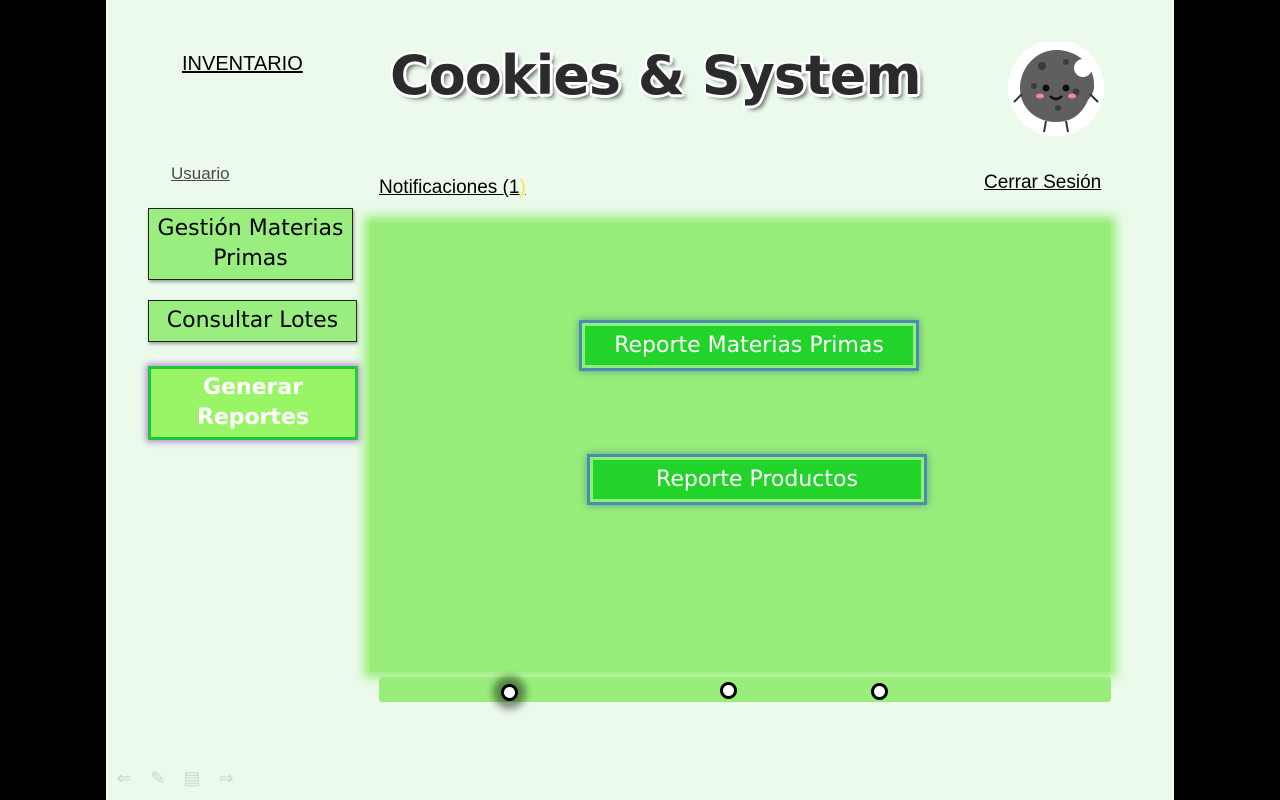 The width and height of the screenshot is (1280, 800). What do you see at coordinates (242, 64) in the screenshot?
I see `inventario-link: INVENTARIO` at bounding box center [242, 64].